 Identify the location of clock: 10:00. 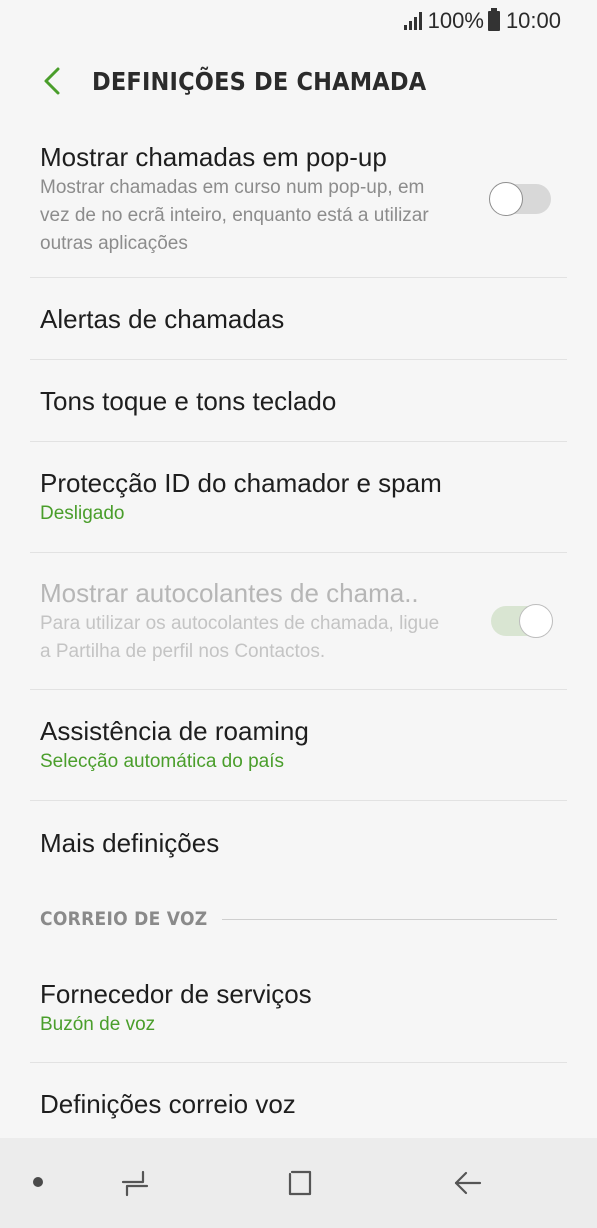
(533, 20).